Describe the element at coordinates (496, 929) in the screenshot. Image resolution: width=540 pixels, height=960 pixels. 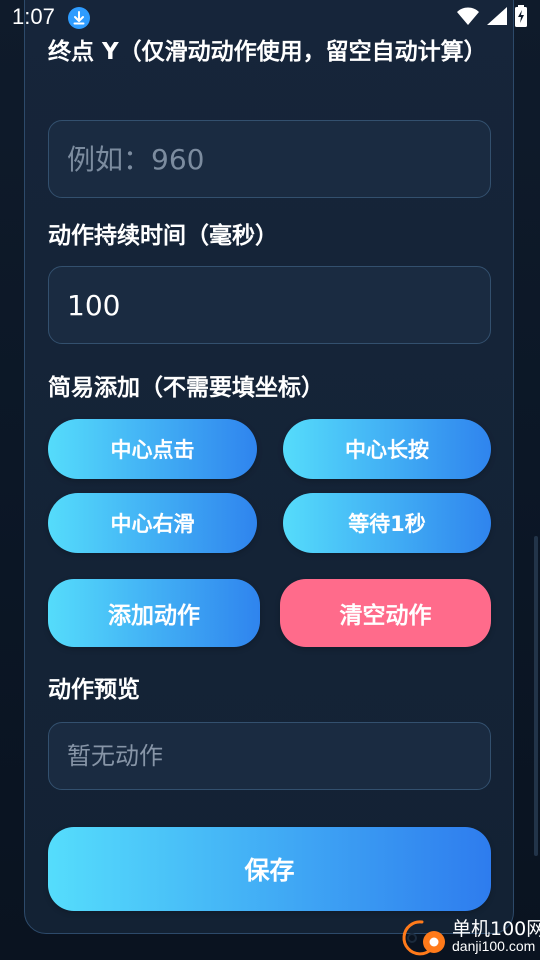
I see `watermark-title: 单机100网` at that location.